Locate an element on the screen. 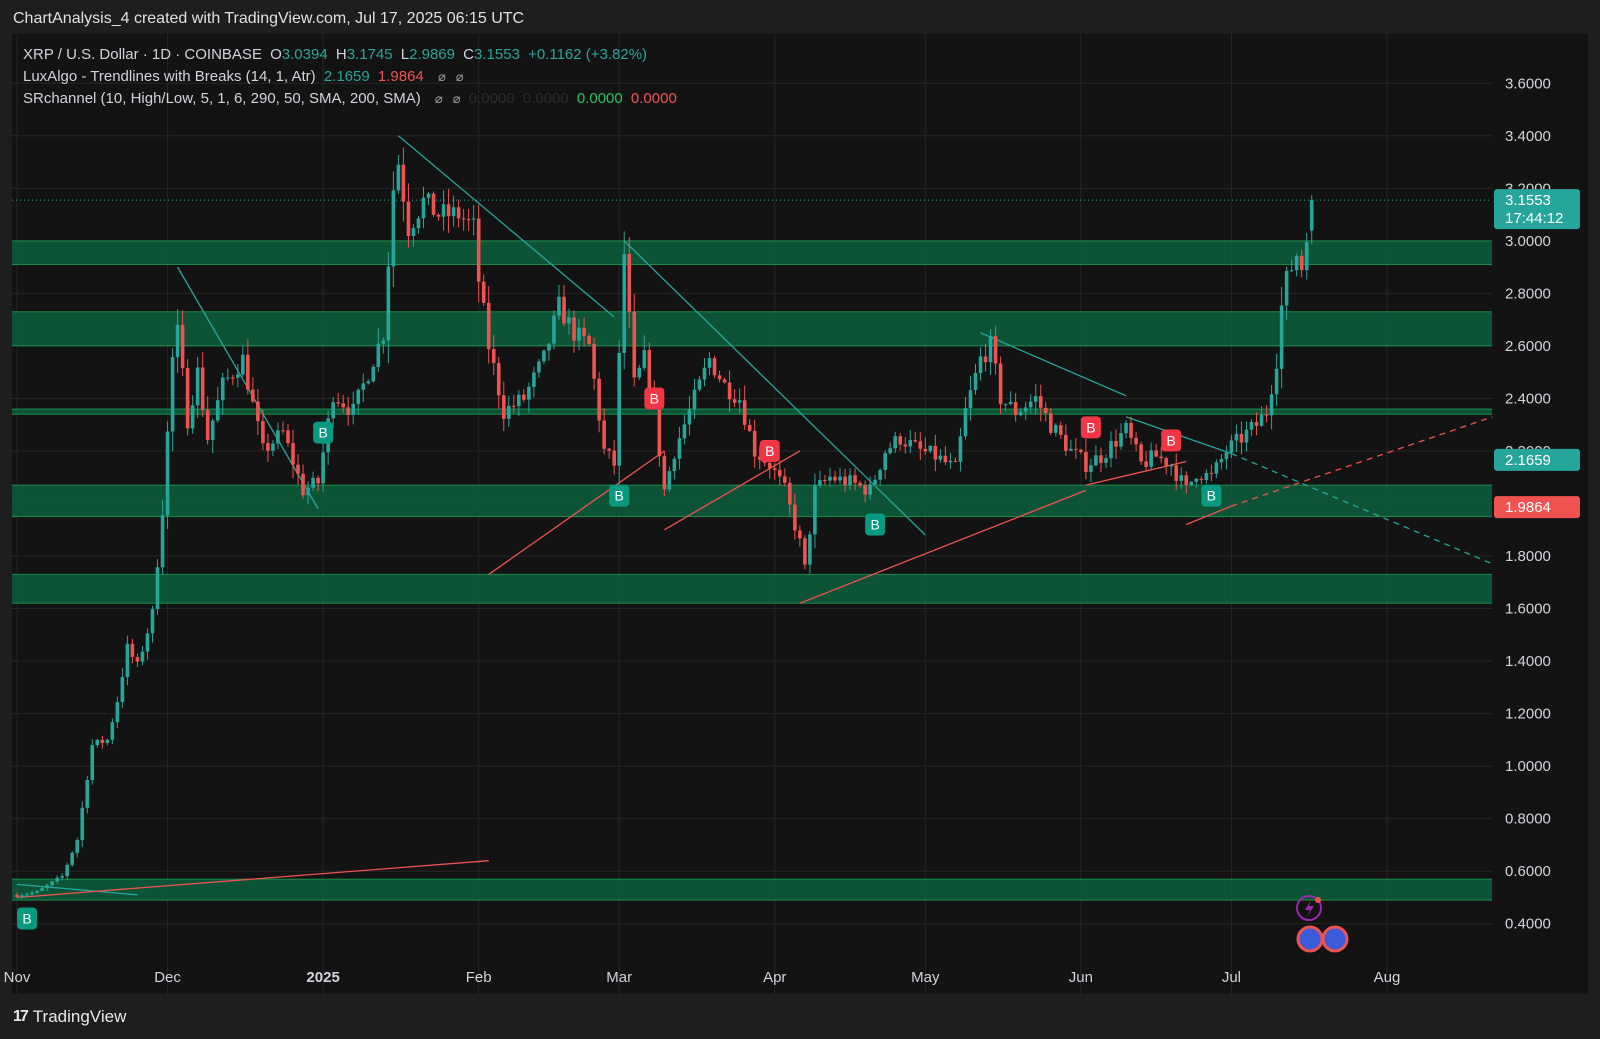 This screenshot has width=1600, height=1039. break-marker-5: B is located at coordinates (875, 524).